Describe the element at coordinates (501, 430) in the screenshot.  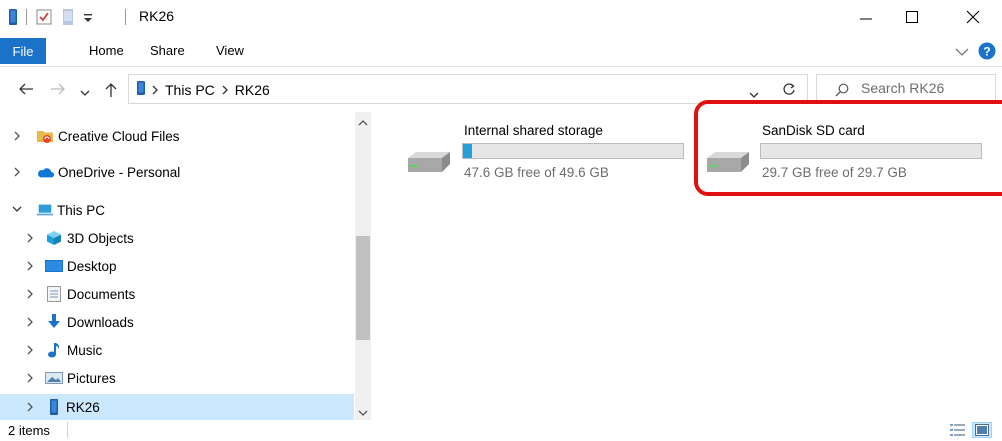
I see `status-bar: 2 items` at that location.